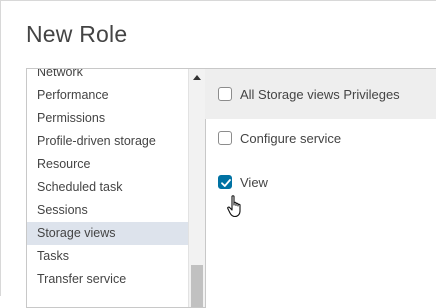 The height and width of the screenshot is (308, 436). What do you see at coordinates (291, 138) in the screenshot?
I see `configure-service-label: Configure service` at bounding box center [291, 138].